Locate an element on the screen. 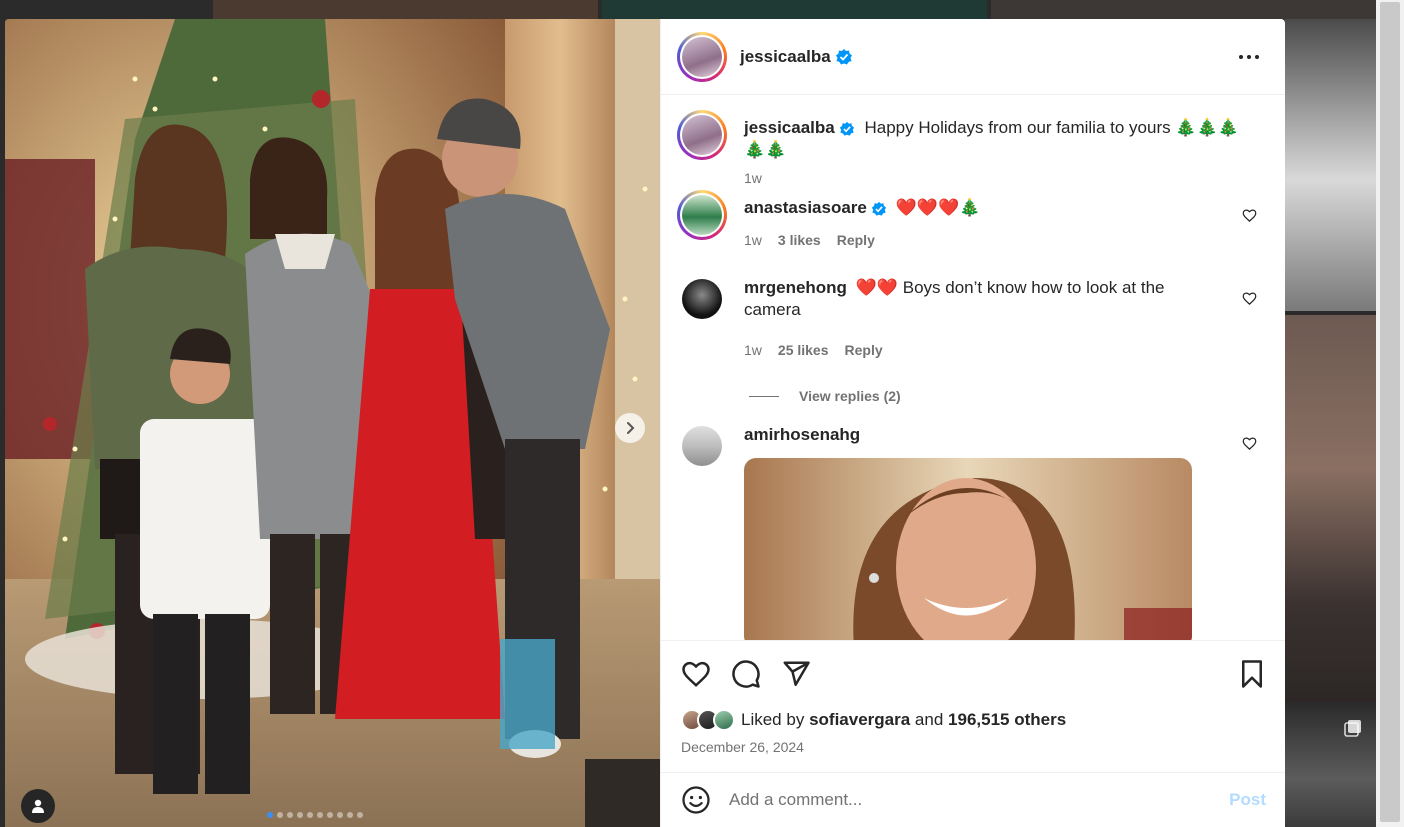  post-header: jessicaalba is located at coordinates (973, 57).